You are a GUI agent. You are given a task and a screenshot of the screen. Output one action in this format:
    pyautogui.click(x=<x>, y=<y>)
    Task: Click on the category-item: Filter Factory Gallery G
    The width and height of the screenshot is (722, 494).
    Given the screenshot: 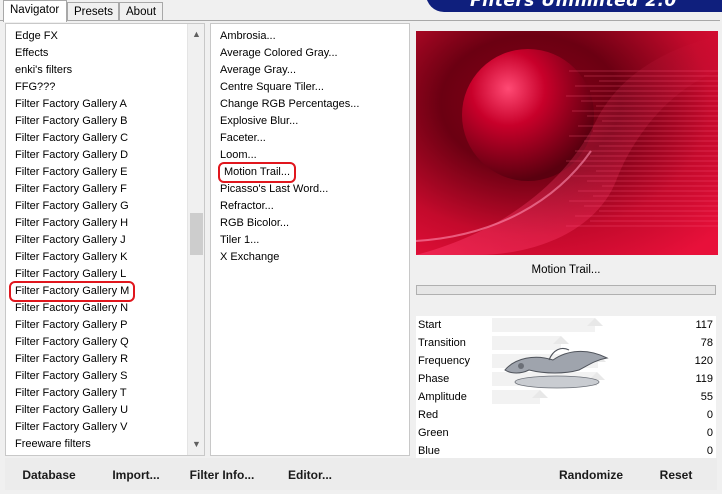 What is the action you would take?
    pyautogui.click(x=72, y=206)
    